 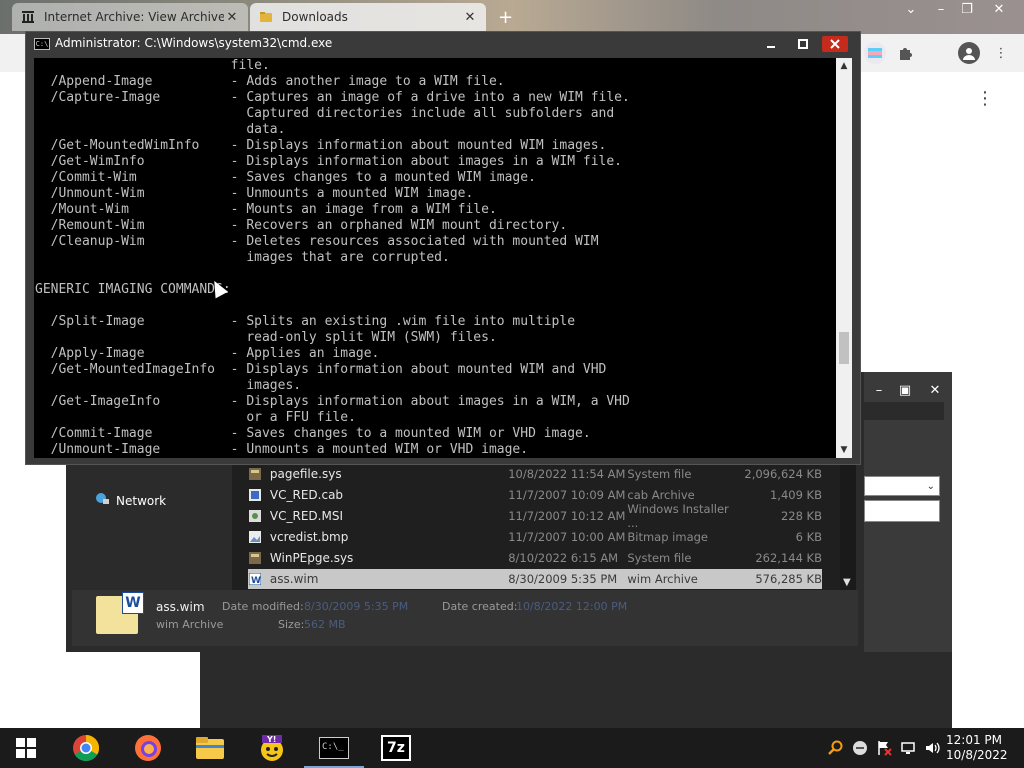 What do you see at coordinates (661, 495) in the screenshot?
I see `file-type: cab Archive` at bounding box center [661, 495].